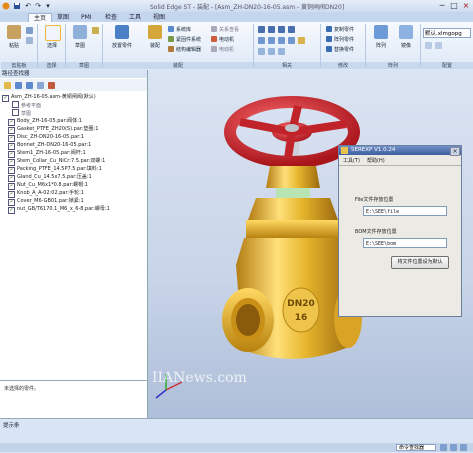 Image resolution: width=473 pixels, height=453 pixels. Describe the element at coordinates (293, 229) in the screenshot. I see `bonnet-flange` at that location.